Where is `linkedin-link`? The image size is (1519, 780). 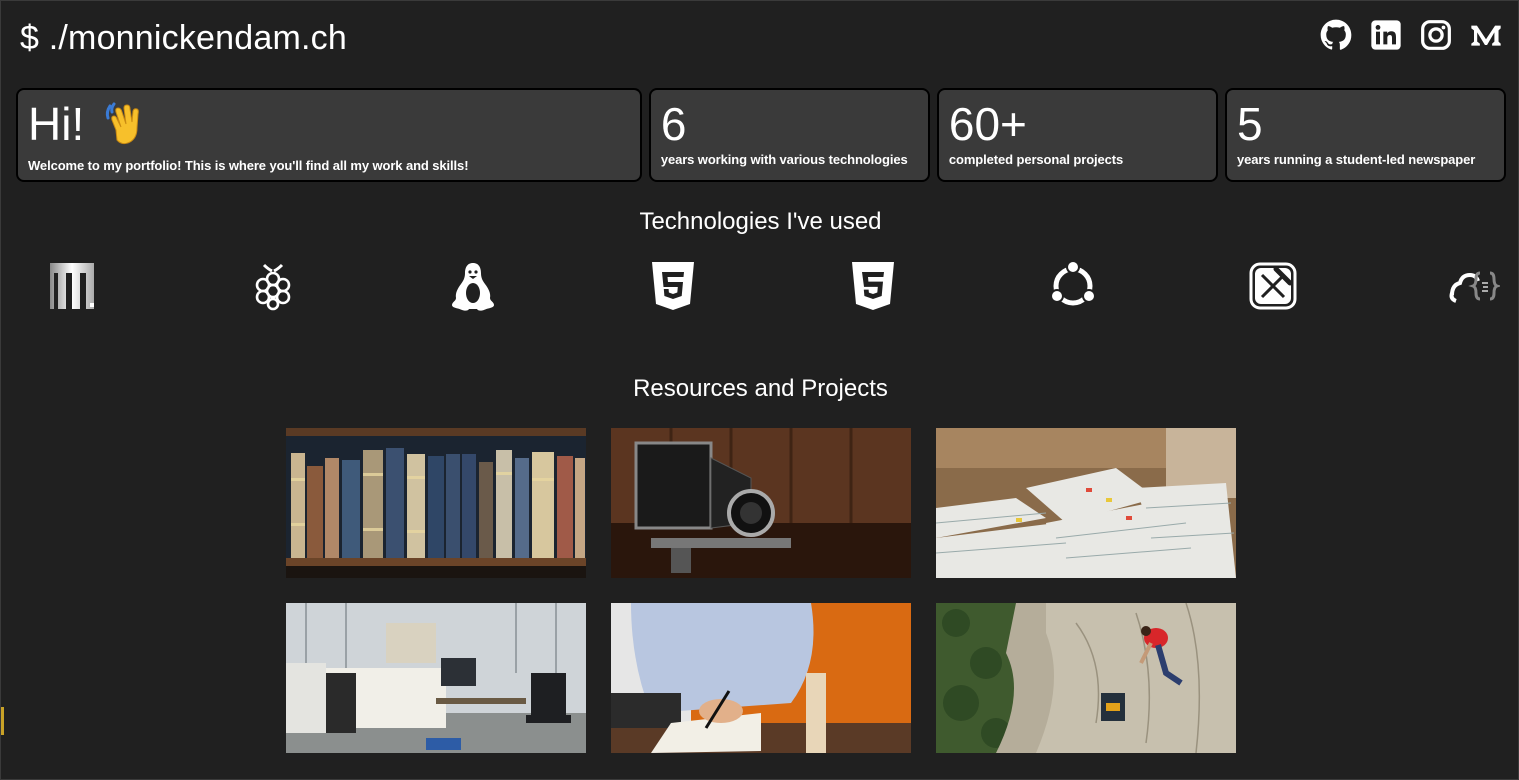
linkedin-link is located at coordinates (1386, 35).